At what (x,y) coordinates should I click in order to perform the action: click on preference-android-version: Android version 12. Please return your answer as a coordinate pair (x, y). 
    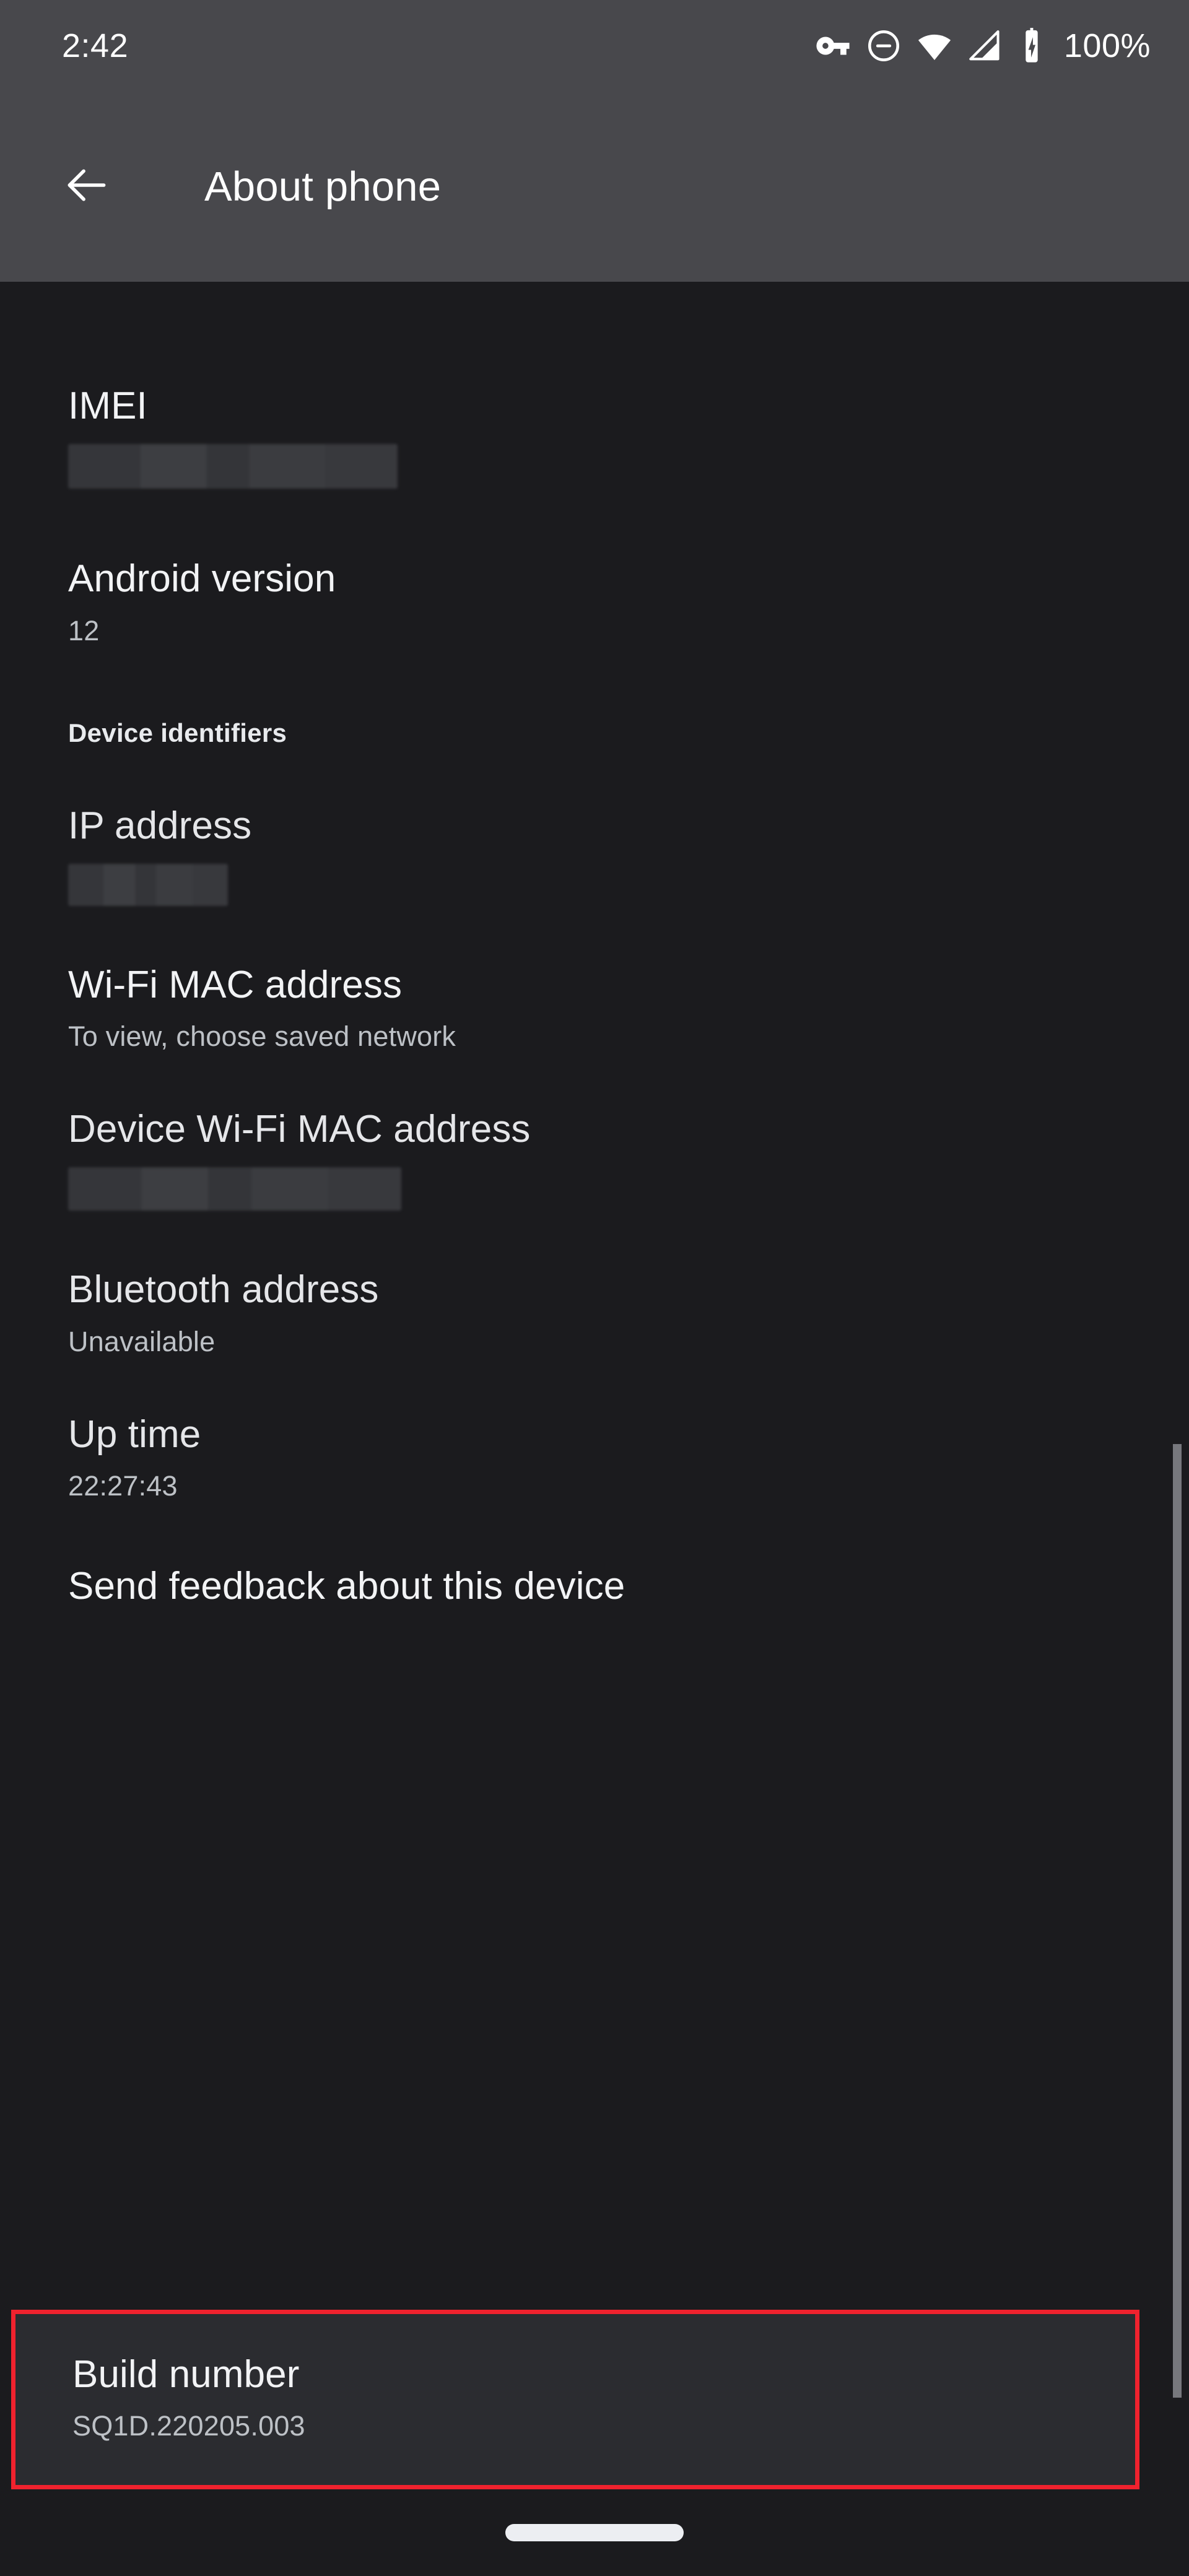
    Looking at the image, I should click on (594, 567).